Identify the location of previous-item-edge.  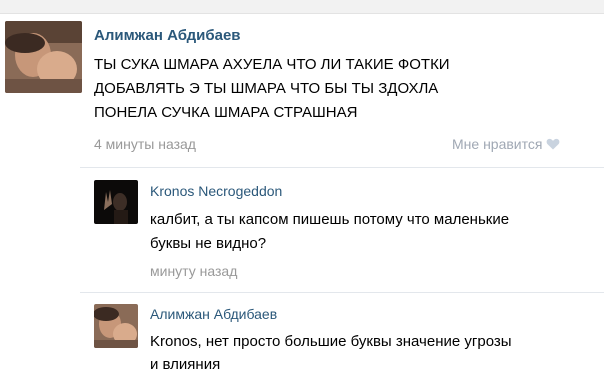
(302, 7).